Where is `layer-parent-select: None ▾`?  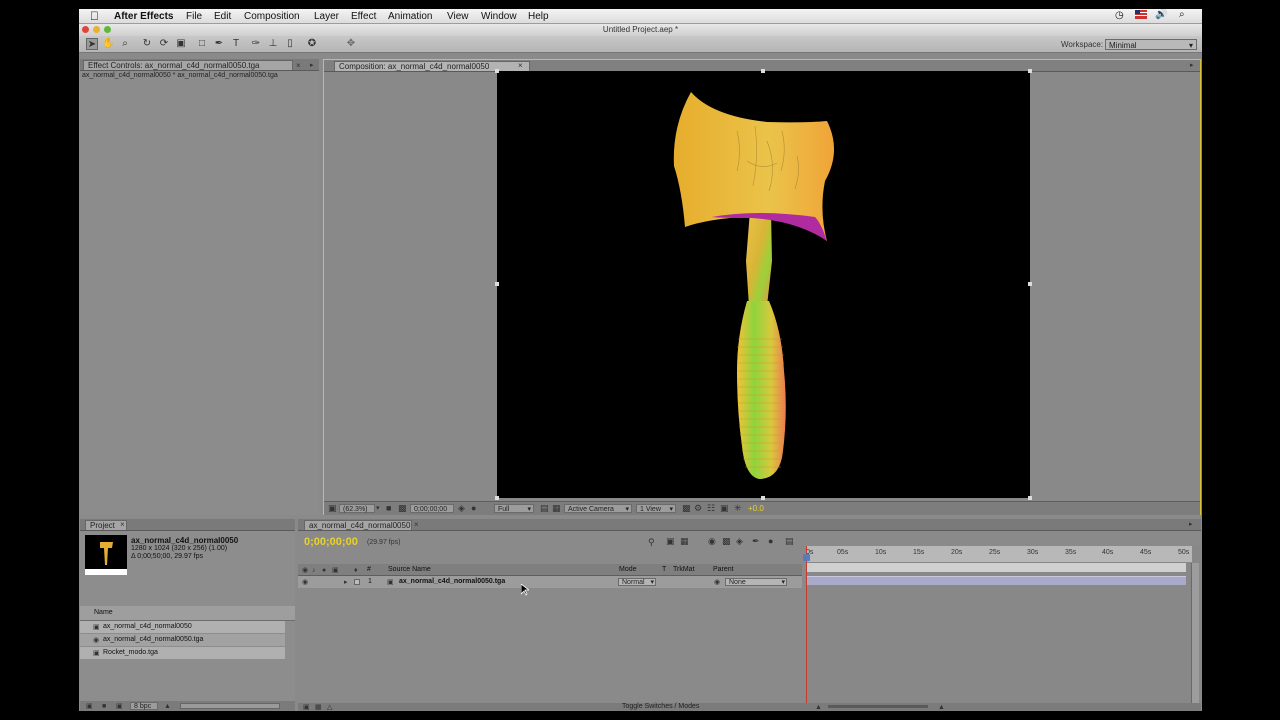 layer-parent-select: None ▾ is located at coordinates (756, 582).